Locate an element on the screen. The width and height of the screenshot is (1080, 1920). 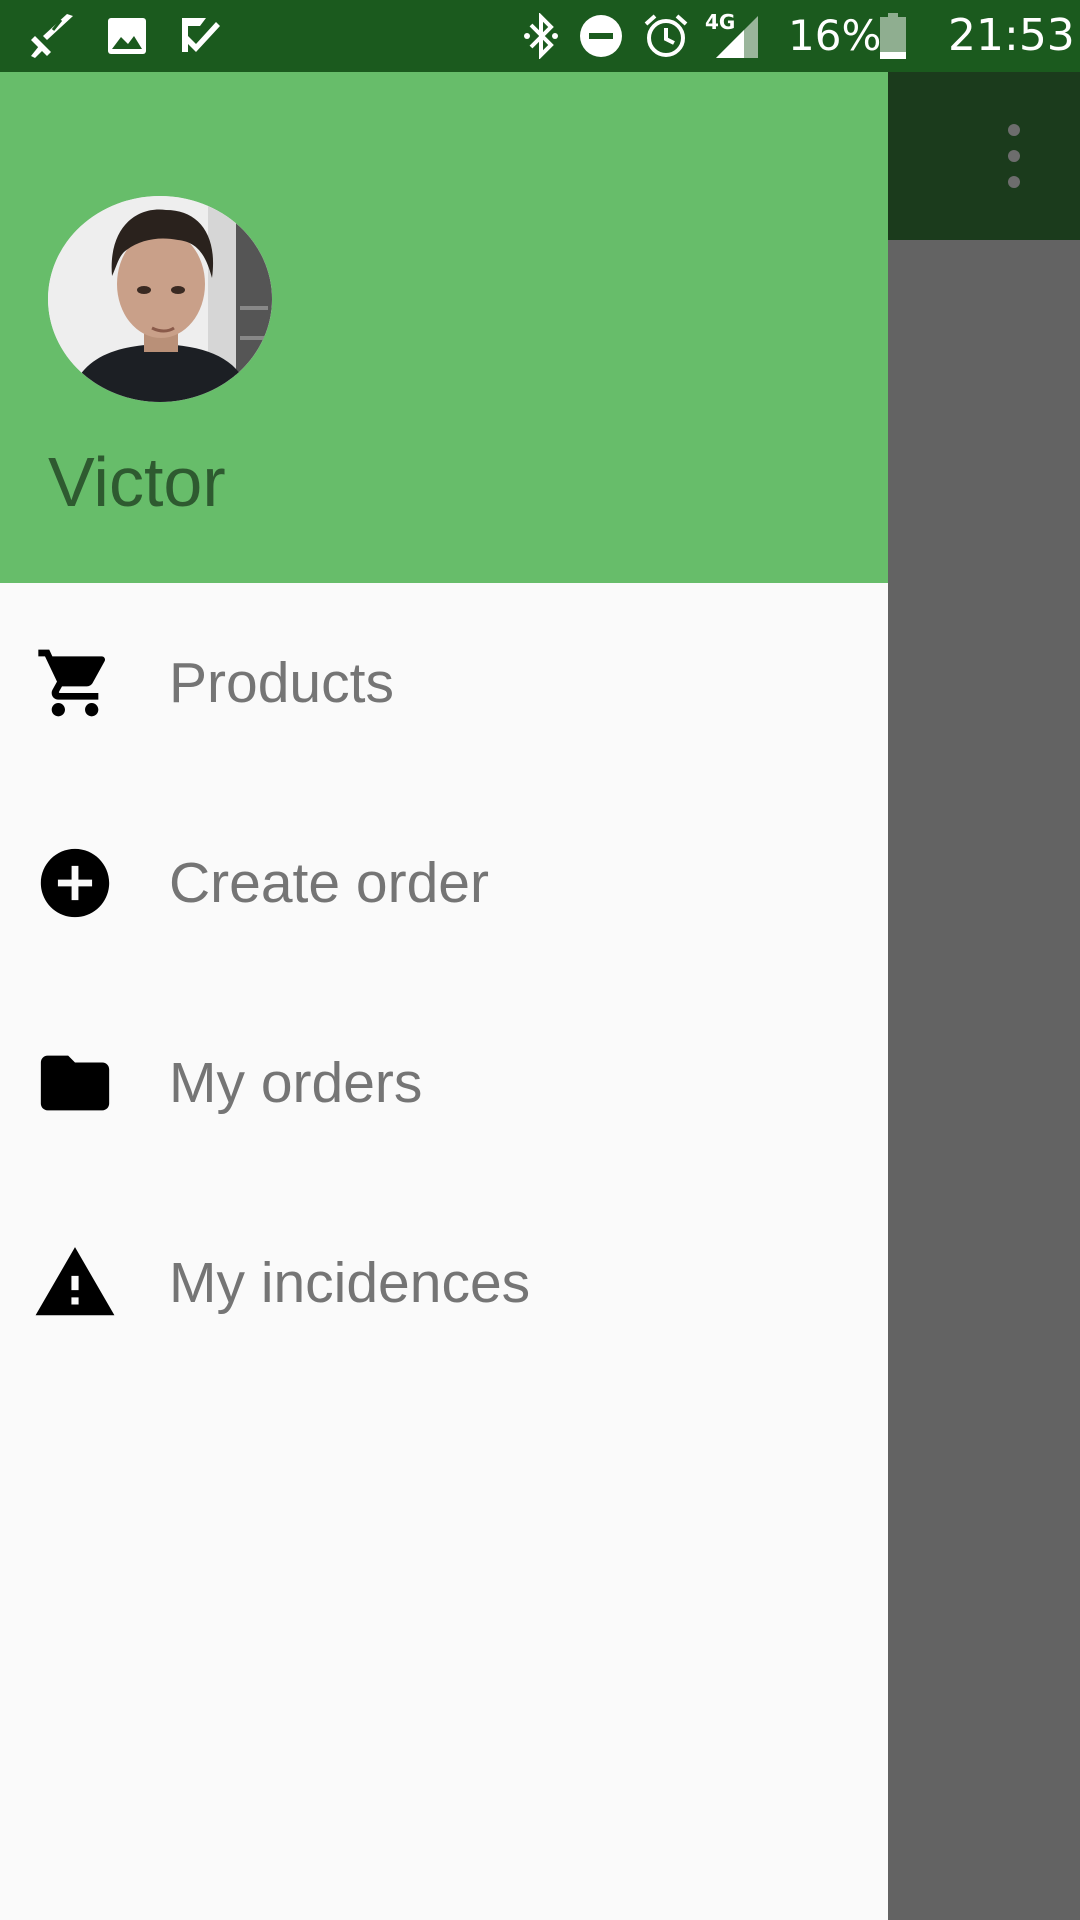
menu-item-my-incidences: My incidences is located at coordinates (444, 1283).